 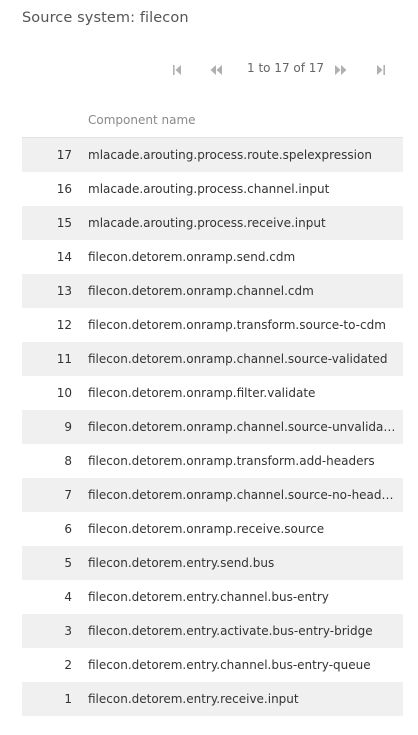 I want to click on component-name-cell: filecon.detorem.onramp.filter.validate, so click(x=202, y=393).